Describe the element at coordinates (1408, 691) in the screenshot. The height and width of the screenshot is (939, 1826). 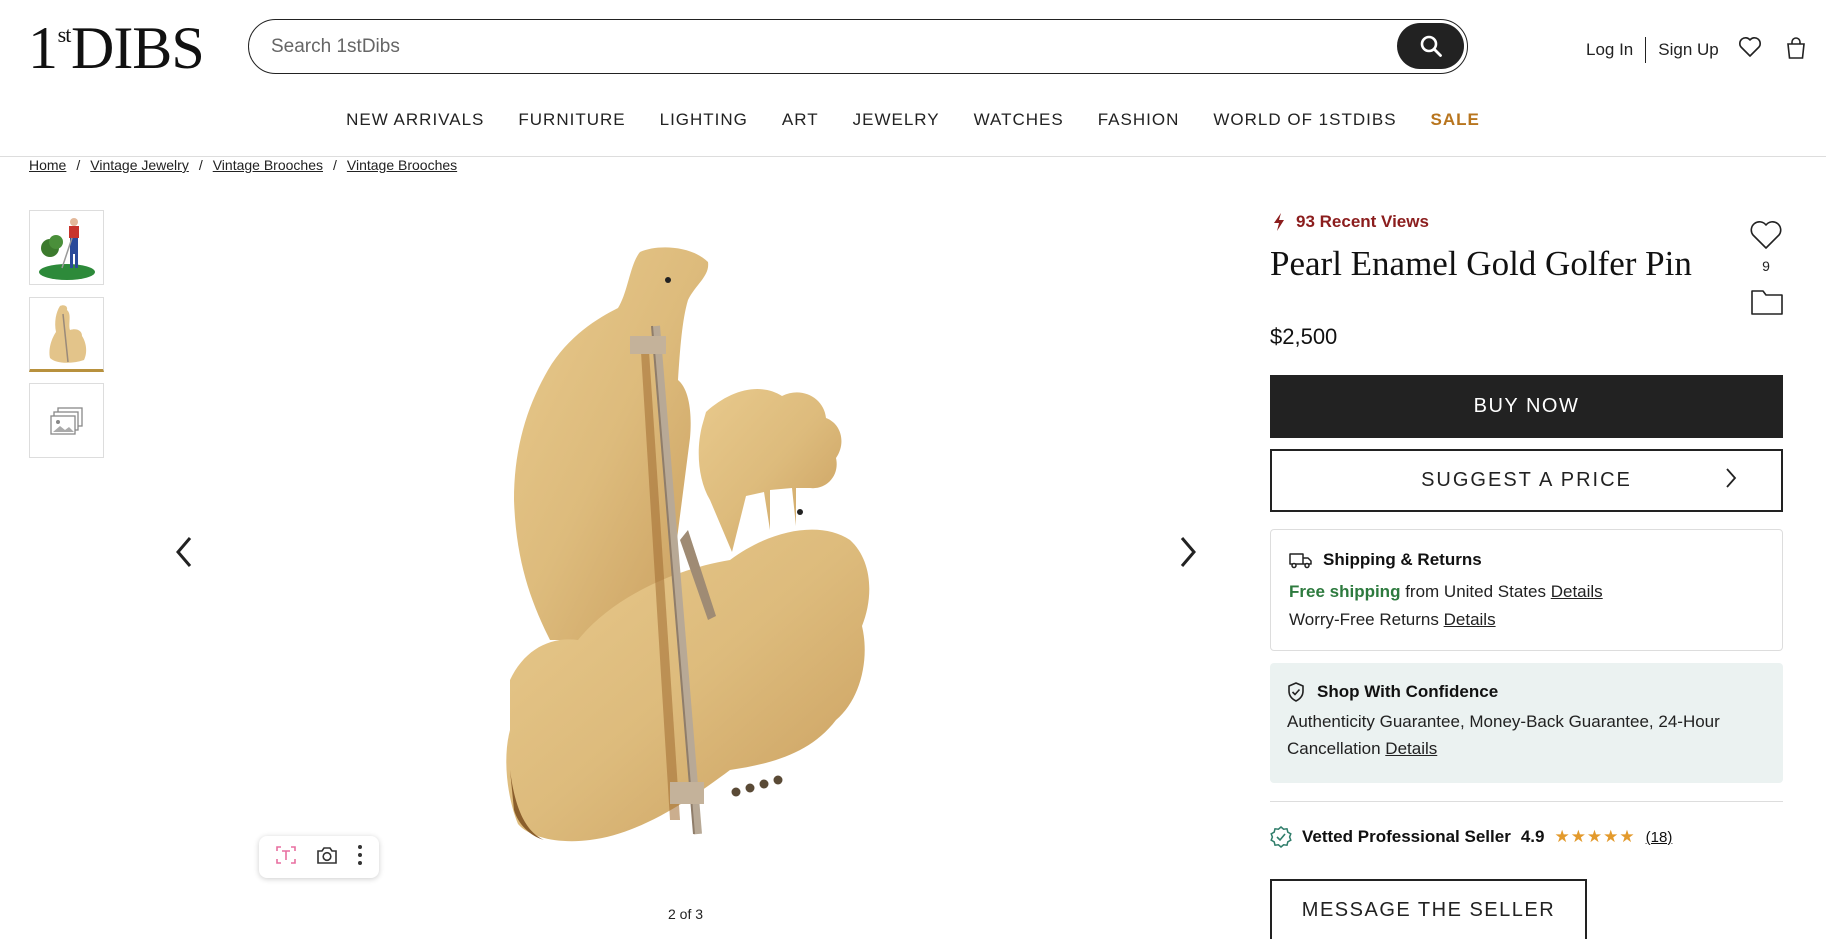
I see `confidence-heading-text: Shop With Confidence` at that location.